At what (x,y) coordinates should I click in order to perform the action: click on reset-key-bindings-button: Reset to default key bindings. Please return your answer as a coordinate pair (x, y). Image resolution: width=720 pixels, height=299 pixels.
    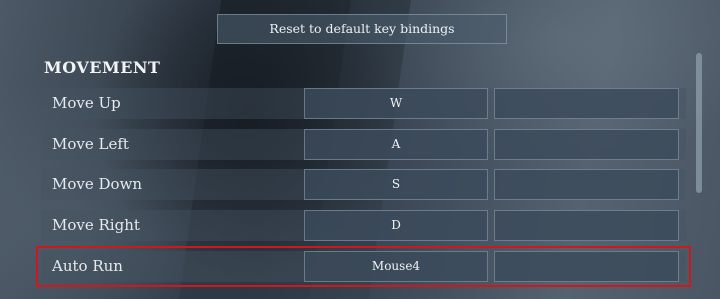
    Looking at the image, I should click on (362, 29).